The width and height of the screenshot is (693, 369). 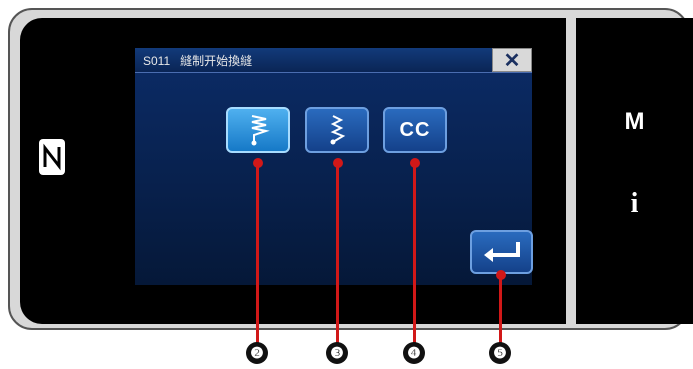 I want to click on dialog-title-bar: S011 縫制开始換縫 ✕, so click(x=333, y=60).